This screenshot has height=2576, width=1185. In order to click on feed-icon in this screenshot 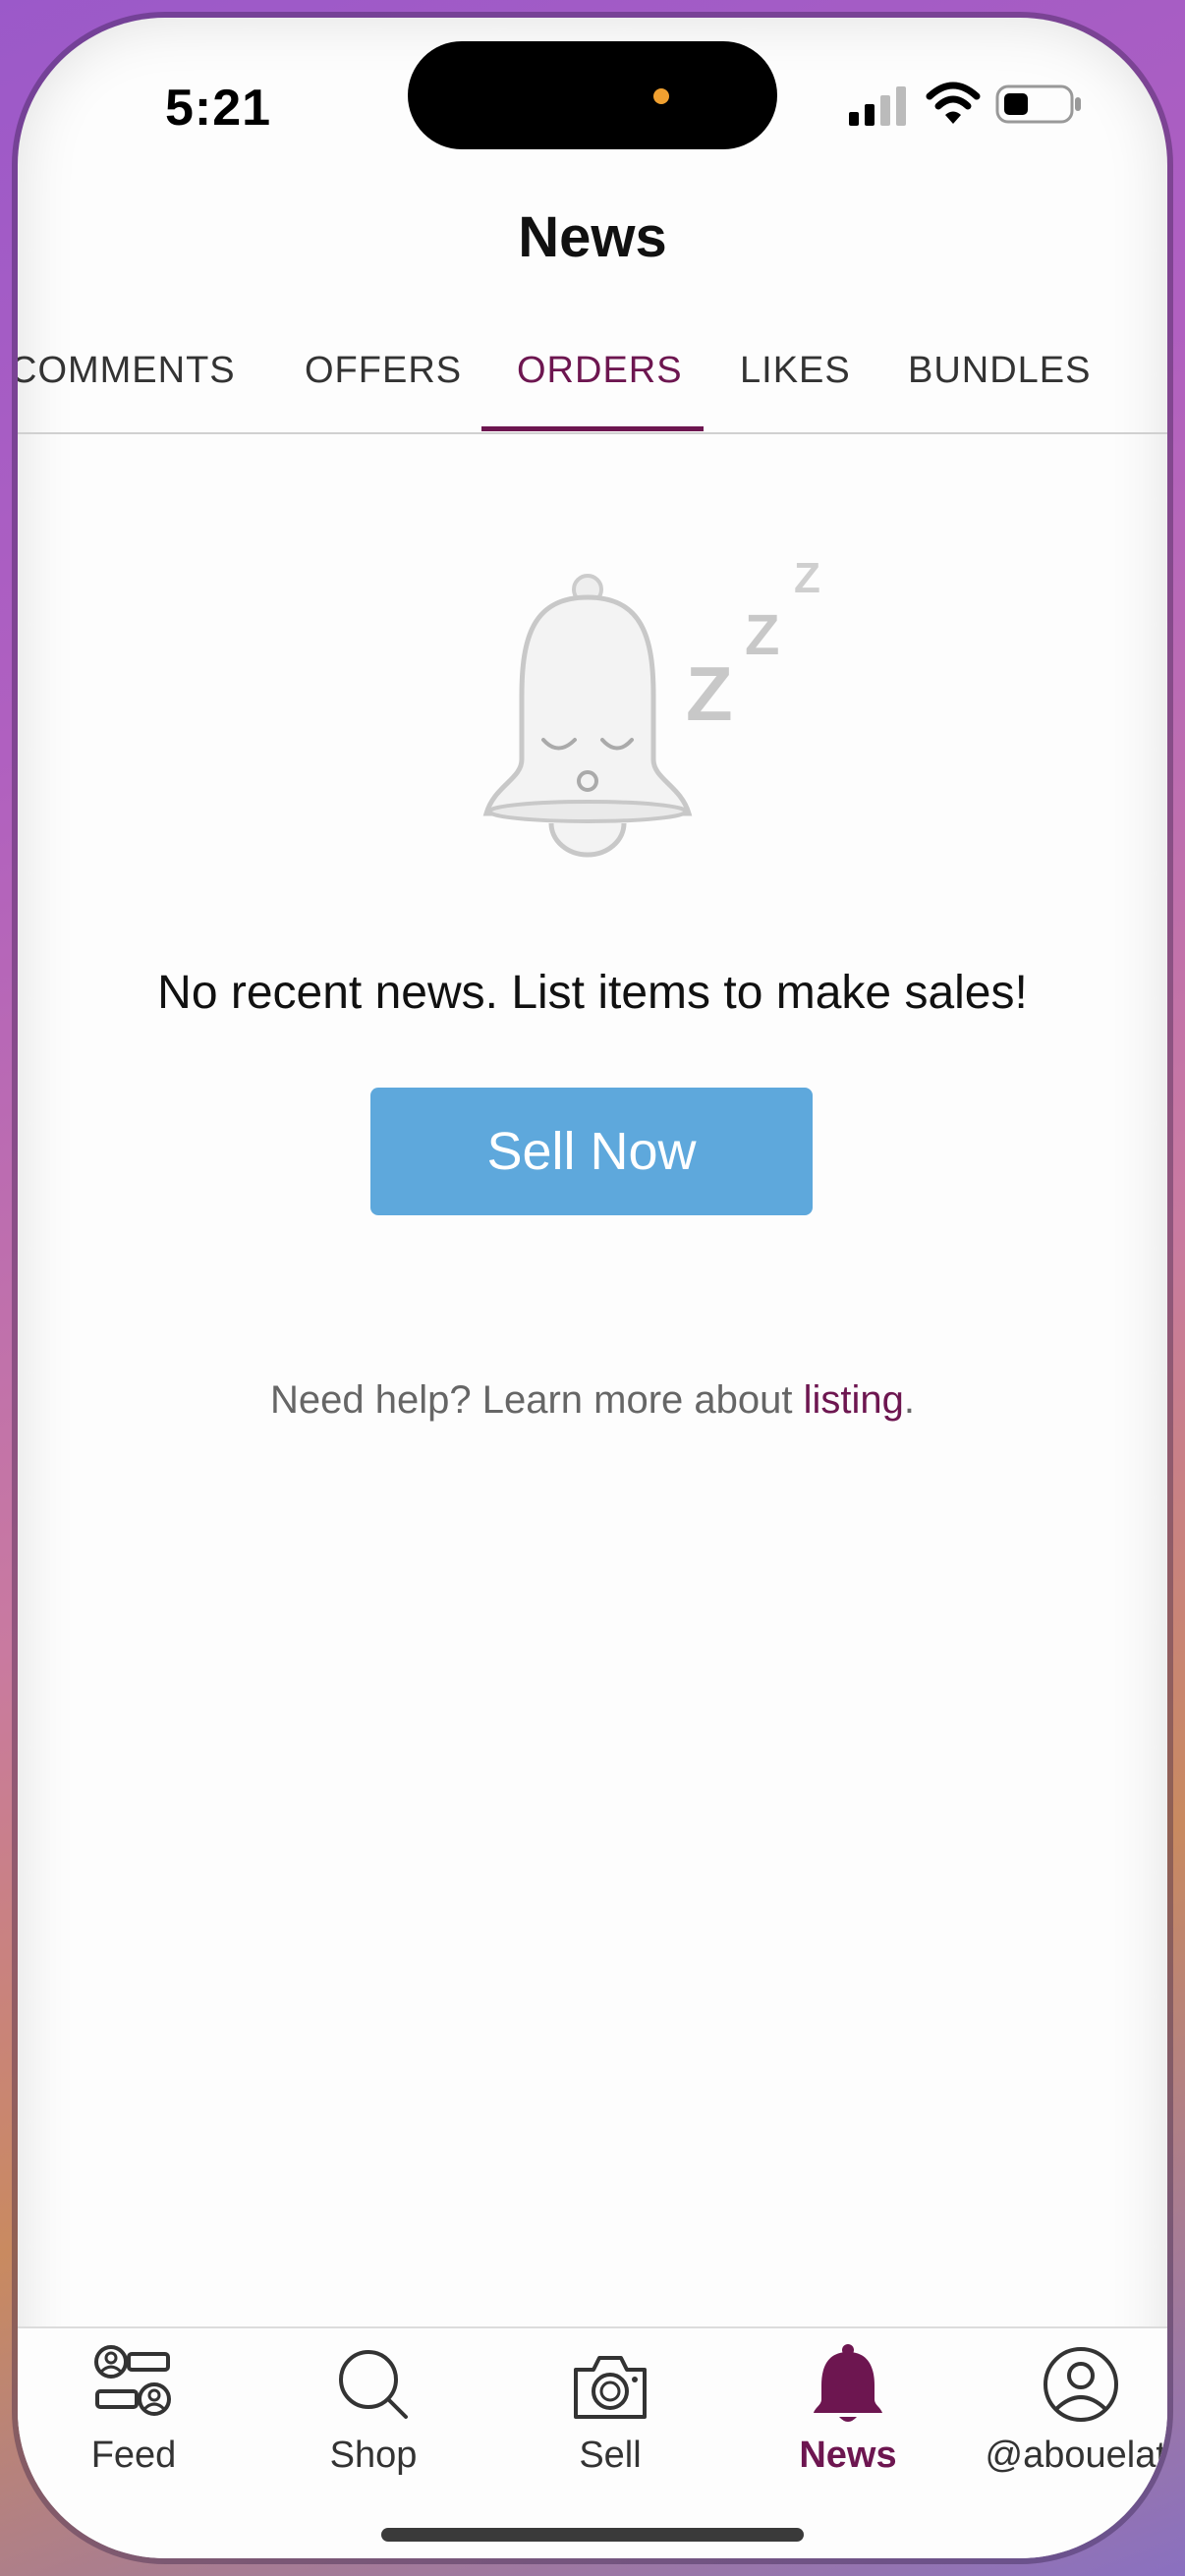, I will do `click(133, 2380)`.